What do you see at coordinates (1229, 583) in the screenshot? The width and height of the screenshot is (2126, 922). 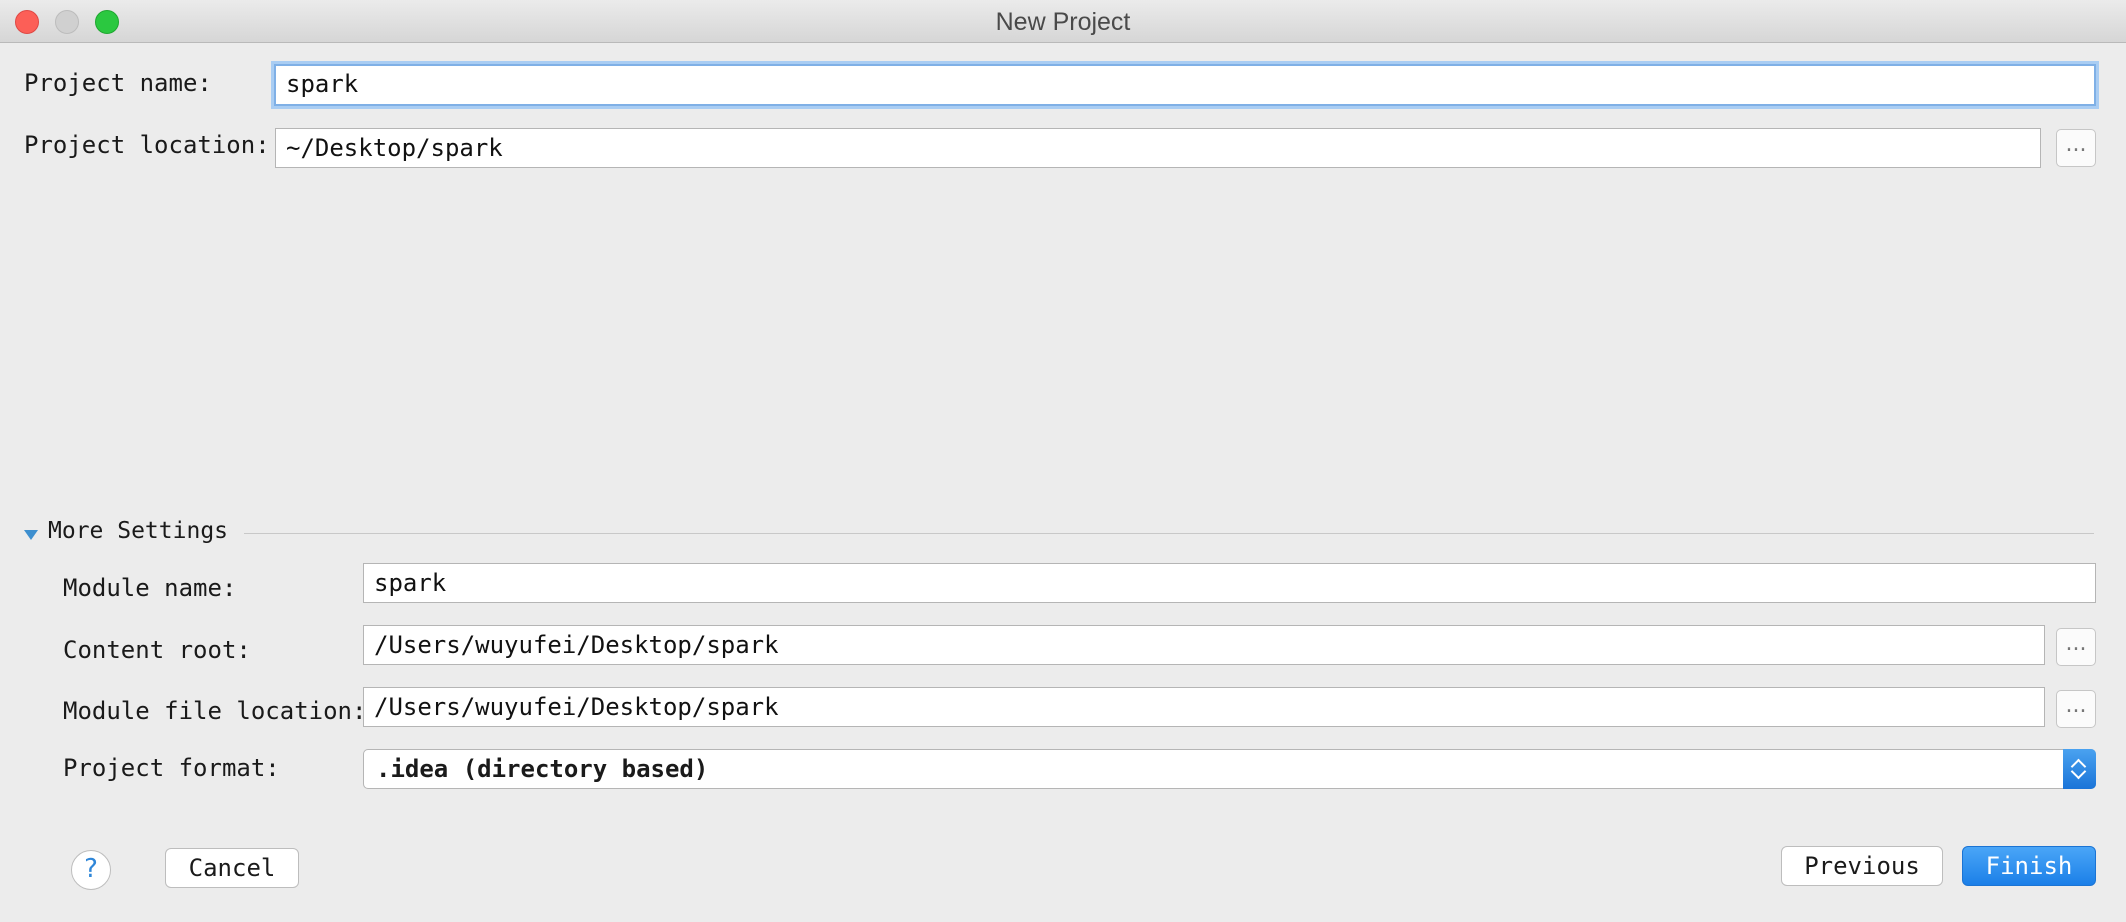 I see `module-name-input: spark` at bounding box center [1229, 583].